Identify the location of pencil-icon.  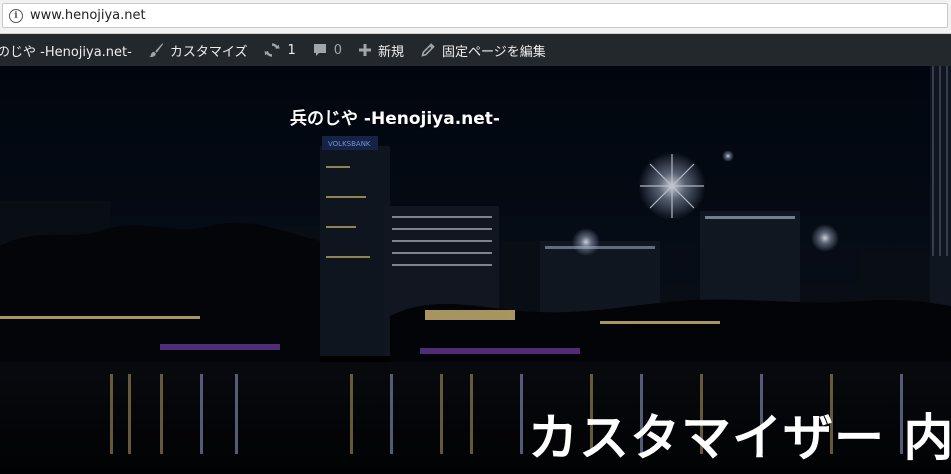
(428, 50).